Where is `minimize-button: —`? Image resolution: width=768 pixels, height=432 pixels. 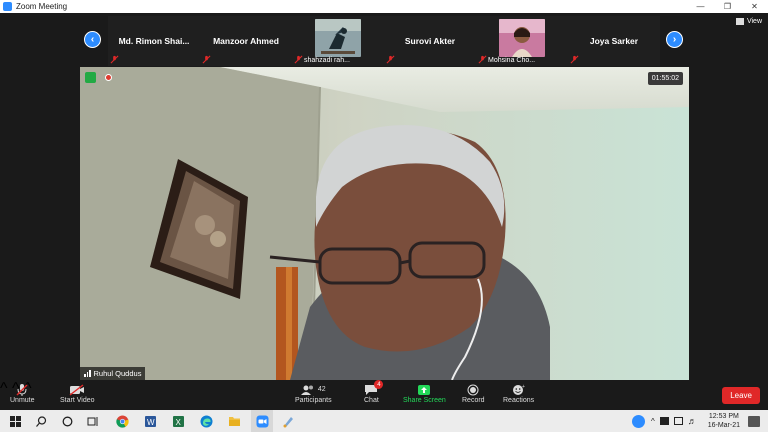
minimize-button: — is located at coordinates (700, 6).